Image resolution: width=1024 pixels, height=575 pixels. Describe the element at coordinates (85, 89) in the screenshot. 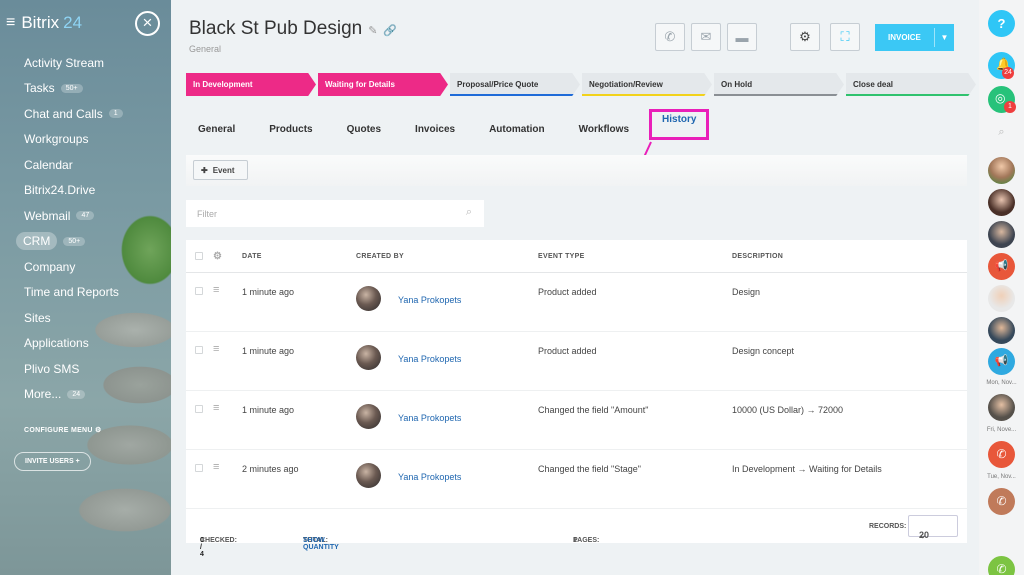

I see `sidebar-item-tasks: Tasks 50+` at that location.